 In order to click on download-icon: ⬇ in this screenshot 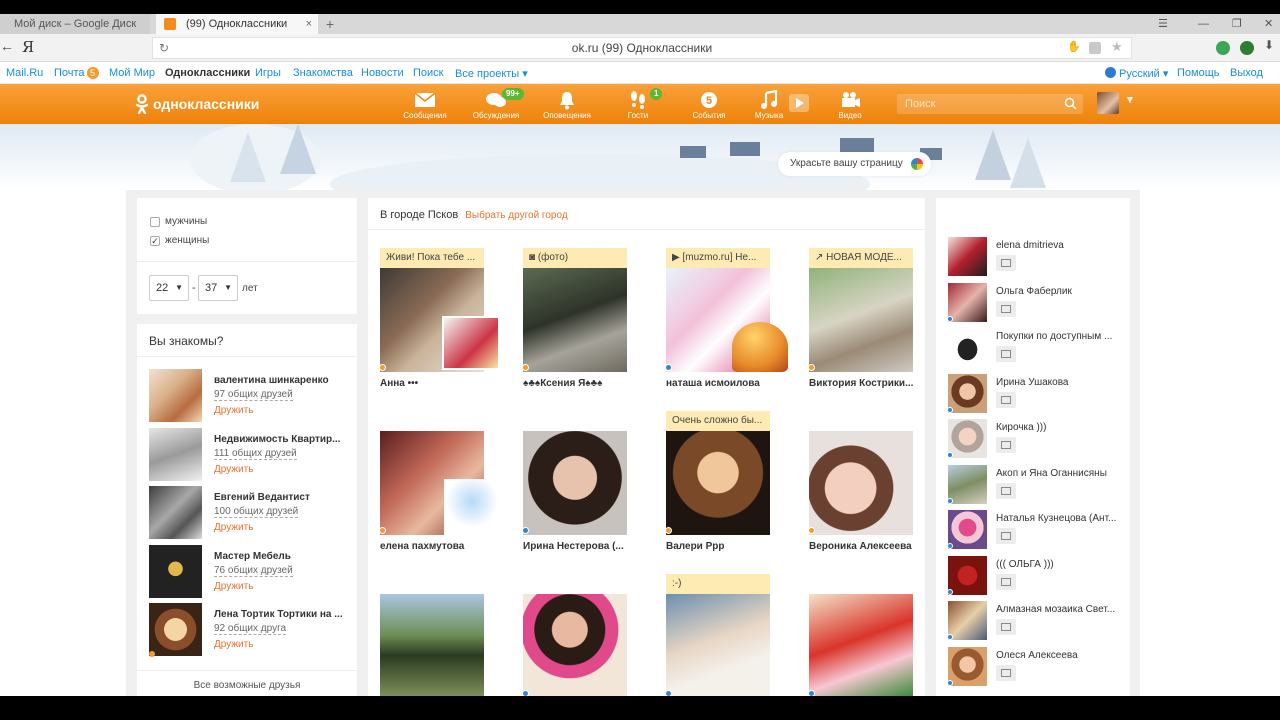, I will do `click(1271, 45)`.